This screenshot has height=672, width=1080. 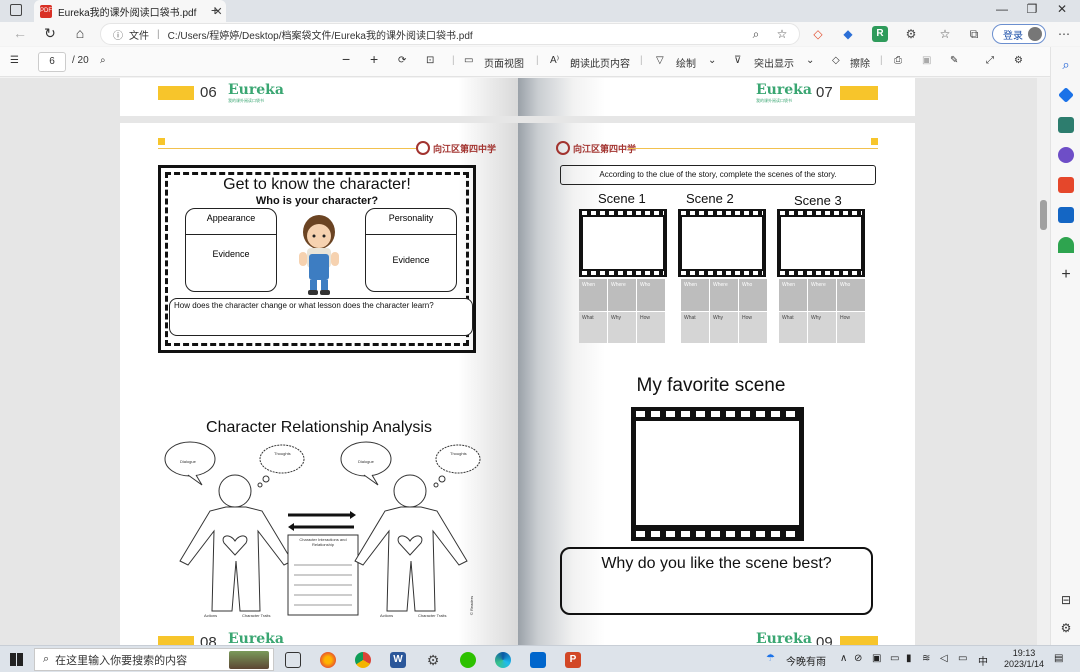 What do you see at coordinates (782, 34) in the screenshot?
I see `favorite-star-icon: ☆` at bounding box center [782, 34].